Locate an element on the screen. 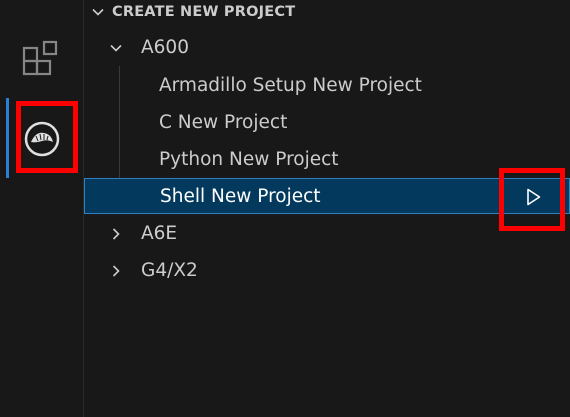 The width and height of the screenshot is (570, 417). section-header: CREATE NEW PROJECT is located at coordinates (192, 12).